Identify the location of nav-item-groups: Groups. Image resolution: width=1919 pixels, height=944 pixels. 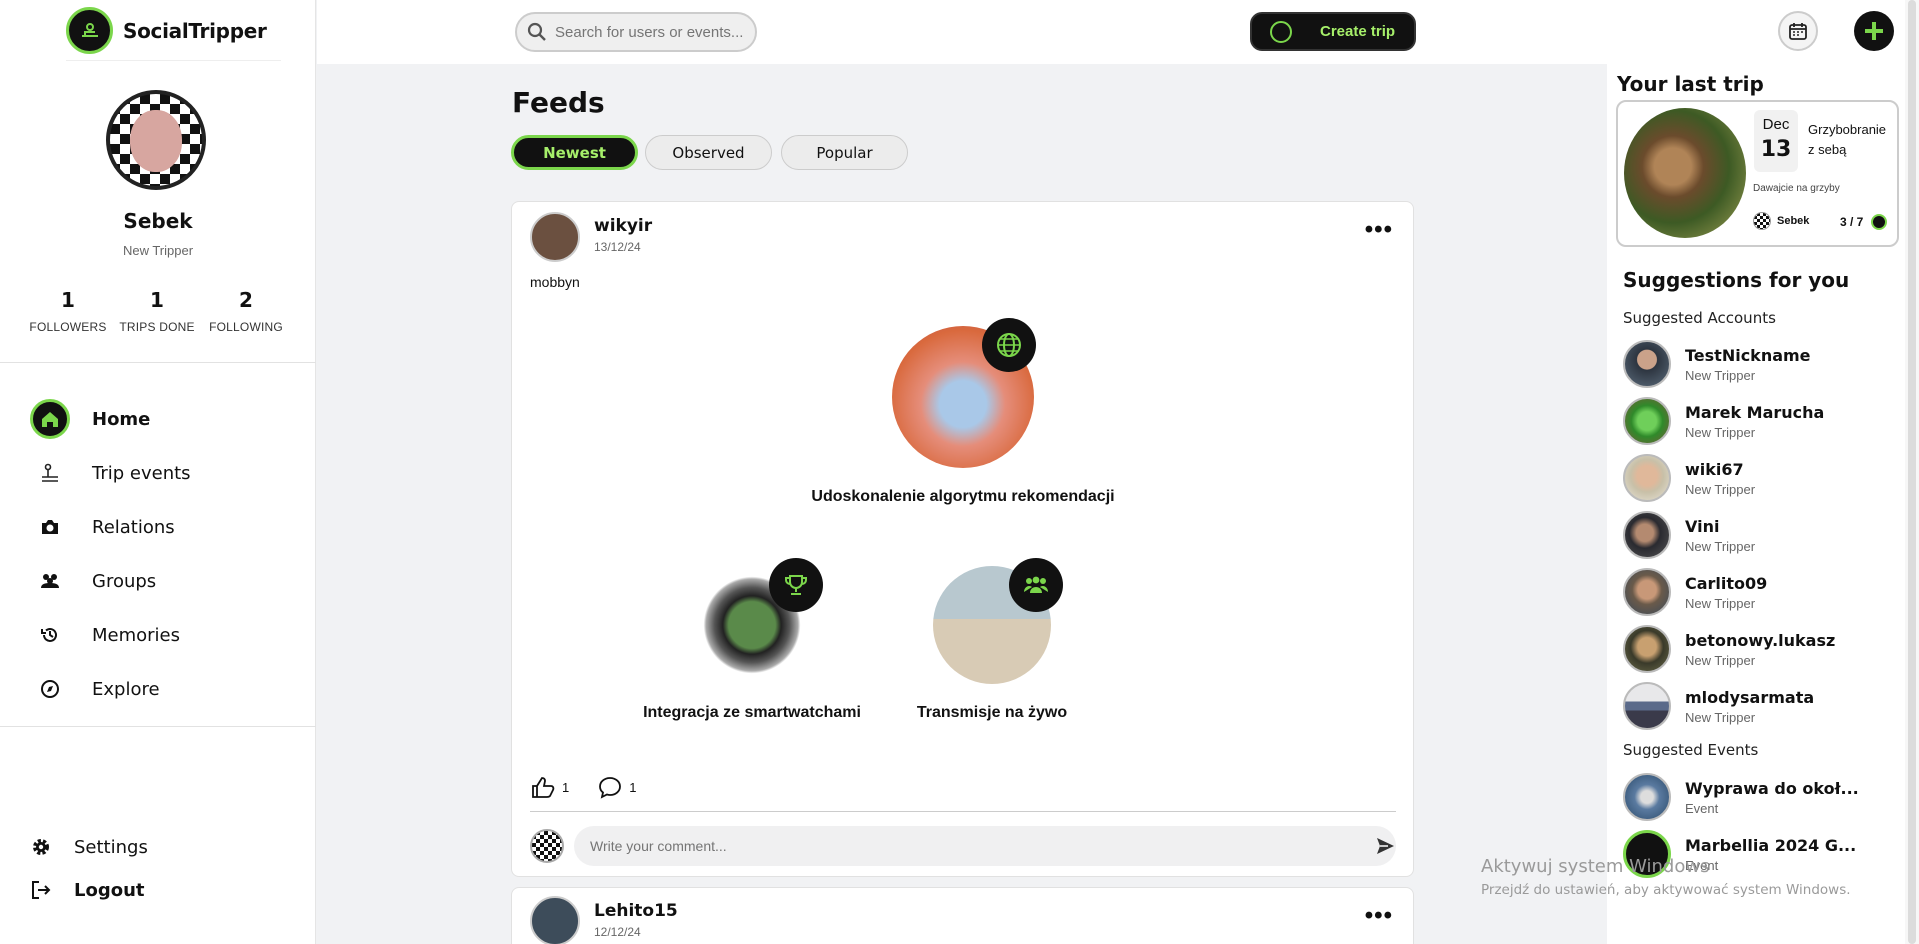
(93, 581).